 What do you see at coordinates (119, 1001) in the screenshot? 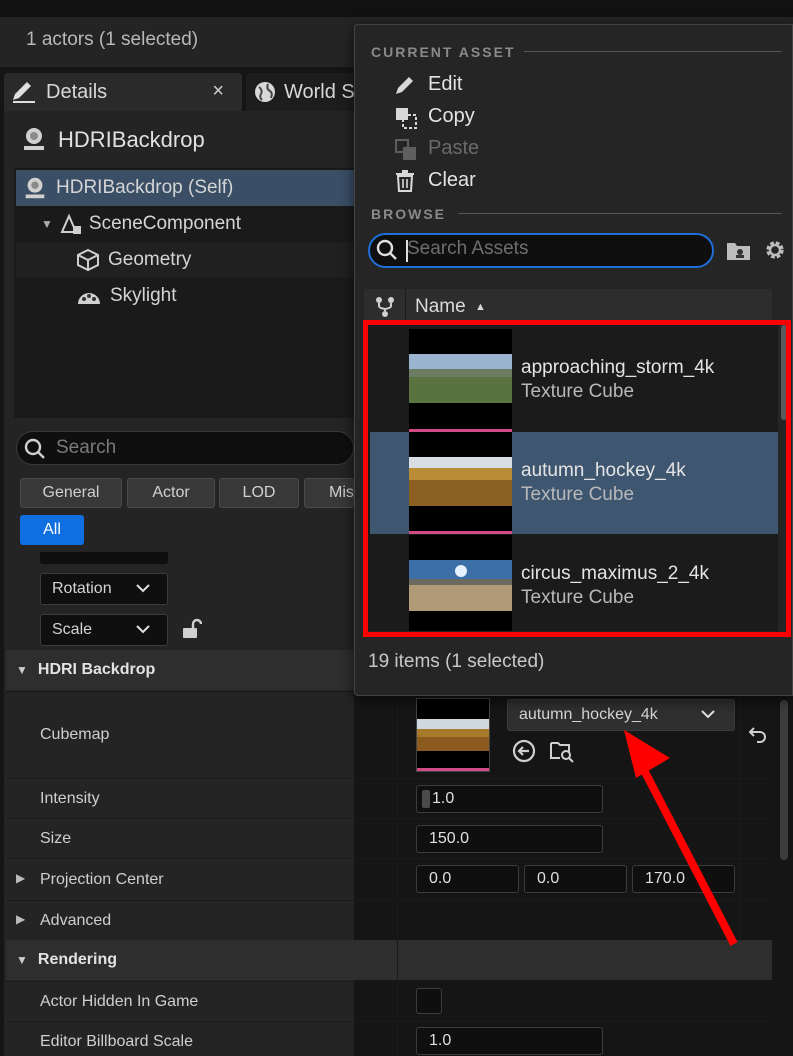
I see `actor-hidden-label: Actor Hidden In Game` at bounding box center [119, 1001].